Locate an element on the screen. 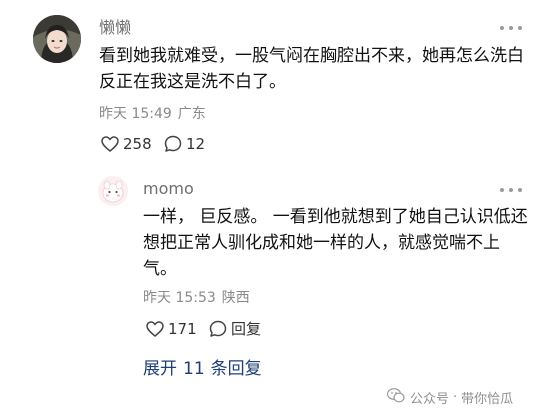 This screenshot has height=420, width=549. reply-reply-label: 回复 is located at coordinates (246, 329).